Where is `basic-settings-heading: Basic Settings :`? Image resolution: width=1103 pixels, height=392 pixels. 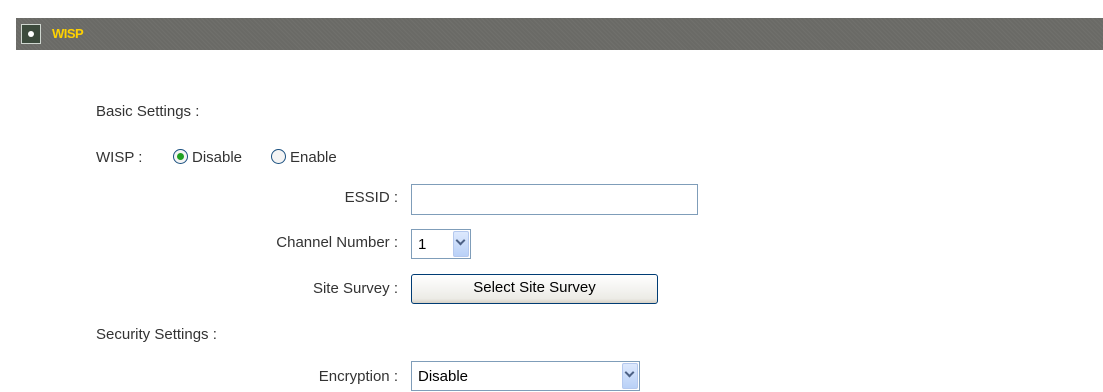
basic-settings-heading: Basic Settings : is located at coordinates (148, 111).